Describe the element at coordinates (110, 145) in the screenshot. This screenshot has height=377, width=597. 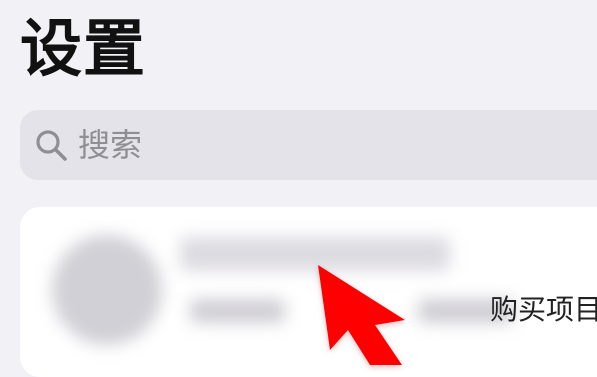
I see `search-placeholder: 搜索` at that location.